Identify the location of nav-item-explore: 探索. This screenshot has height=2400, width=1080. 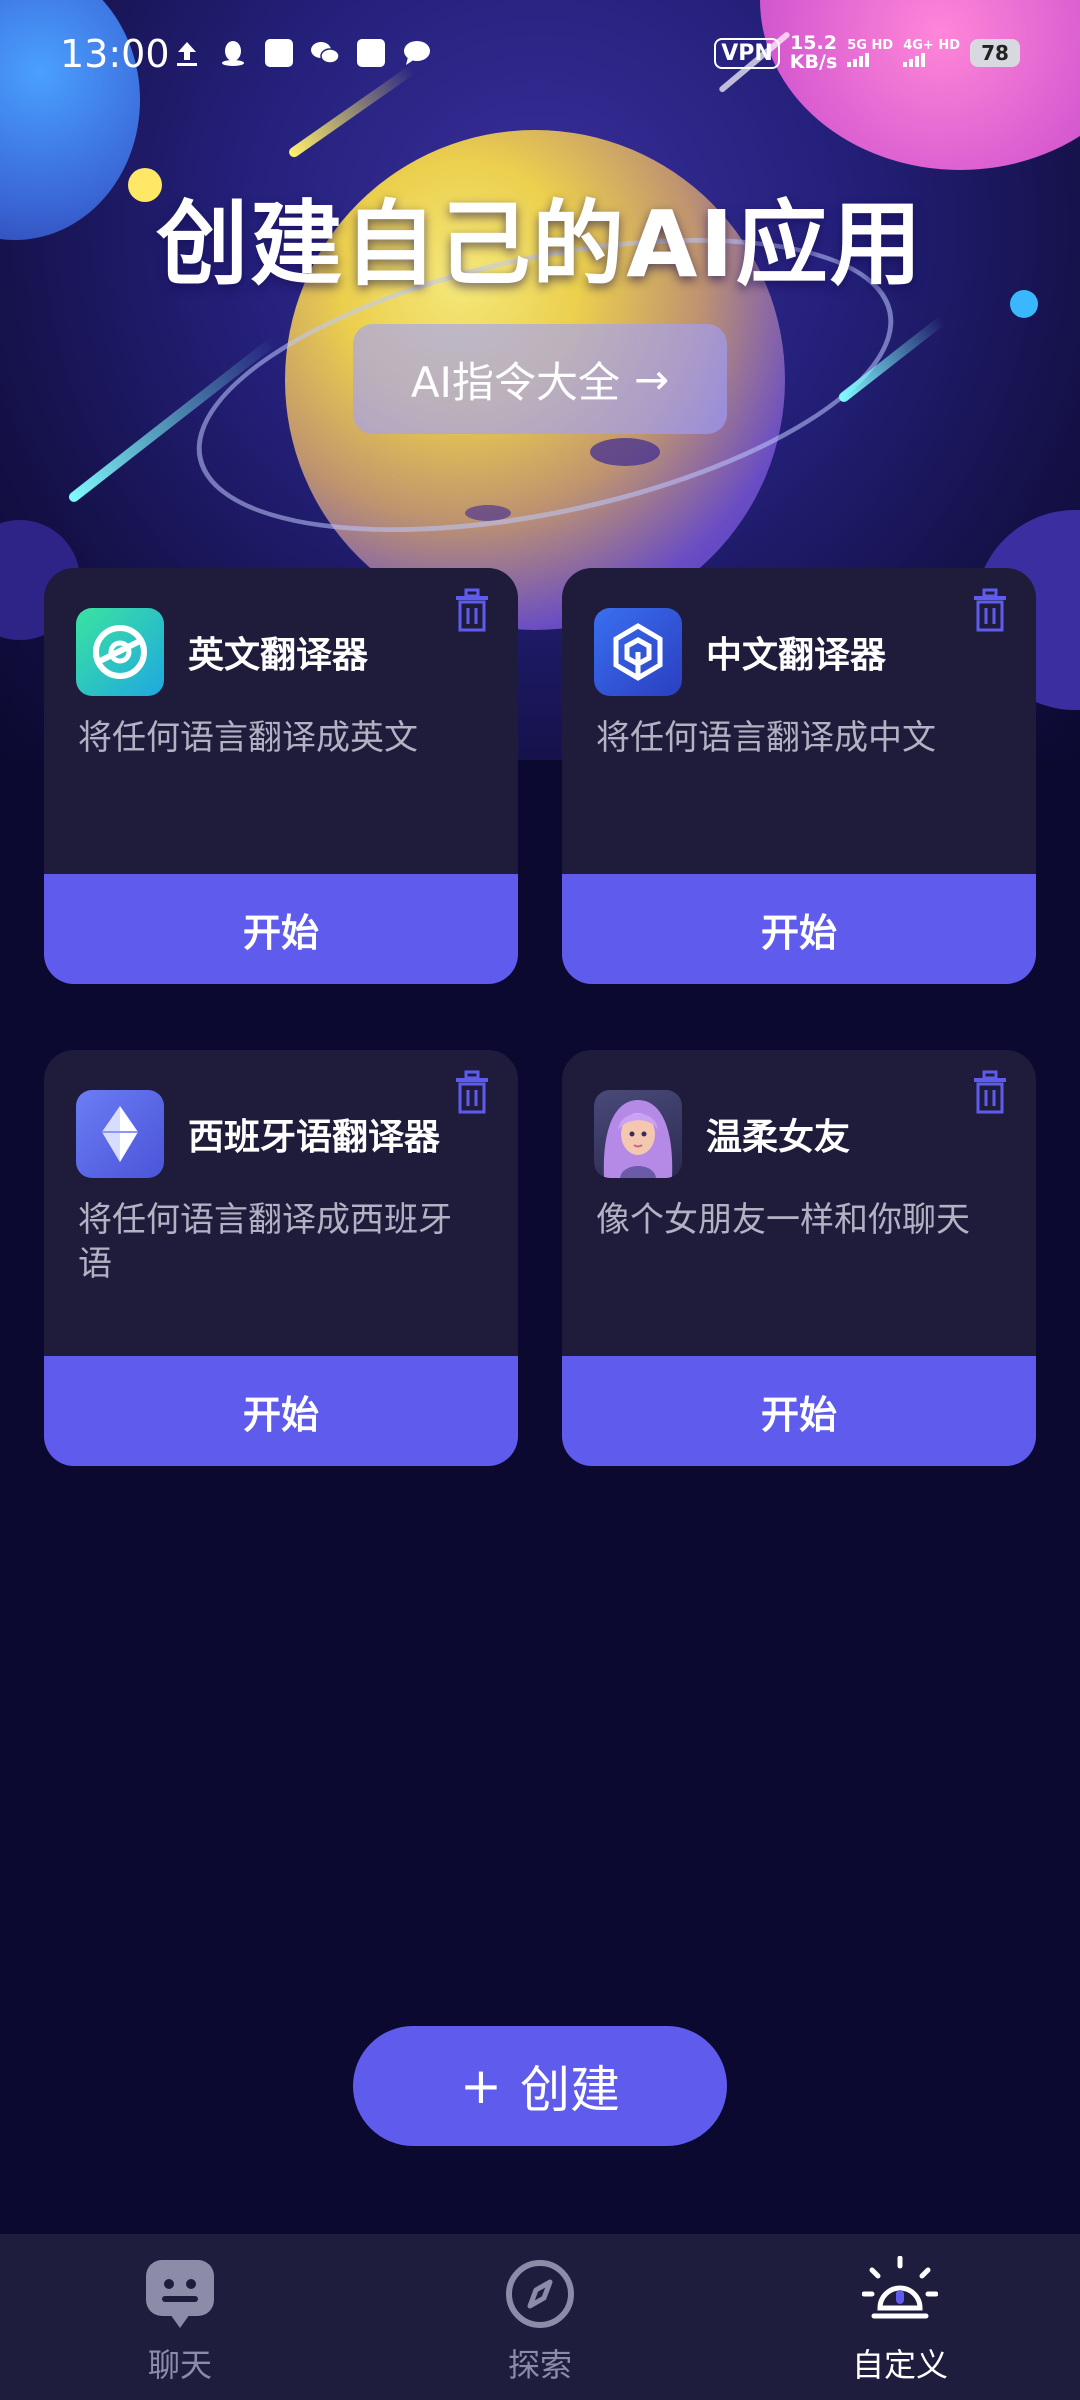
(540, 2317).